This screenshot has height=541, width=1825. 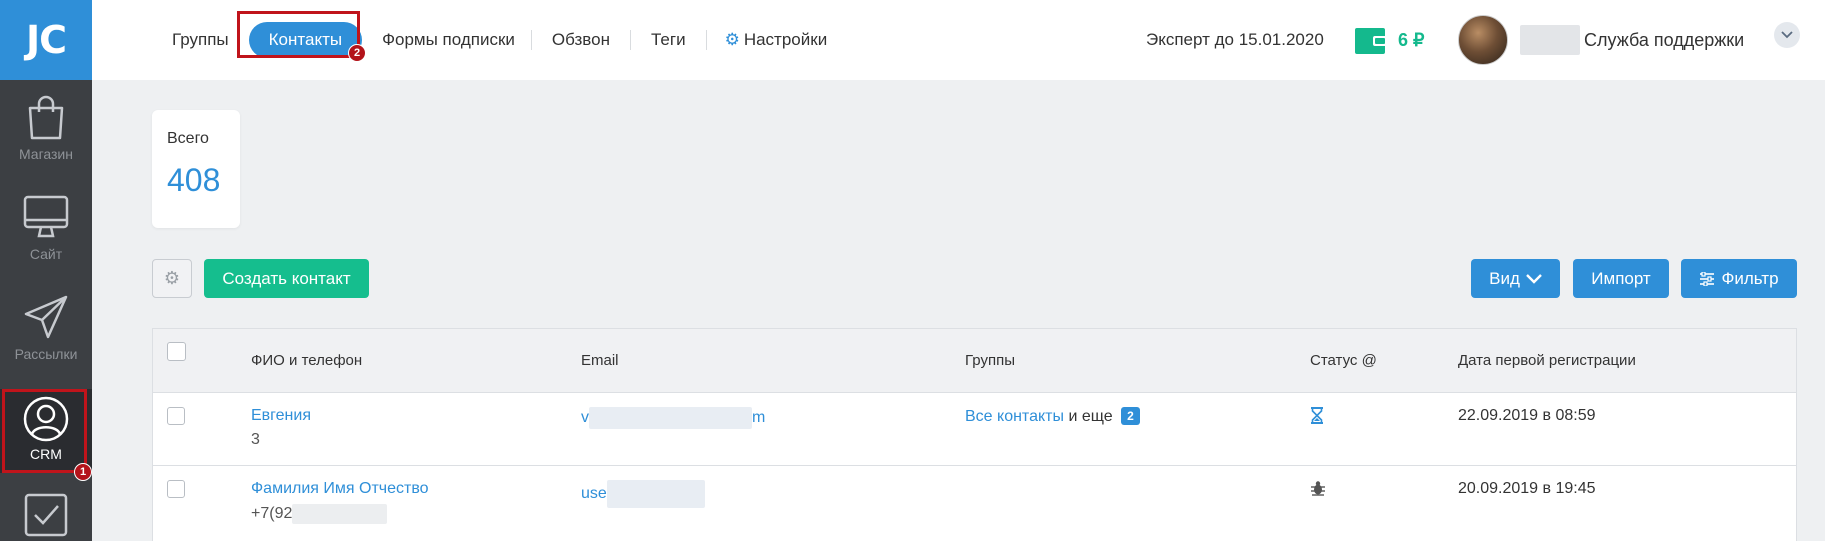 What do you see at coordinates (1504, 278) in the screenshot?
I see `view-button-label: Вид` at bounding box center [1504, 278].